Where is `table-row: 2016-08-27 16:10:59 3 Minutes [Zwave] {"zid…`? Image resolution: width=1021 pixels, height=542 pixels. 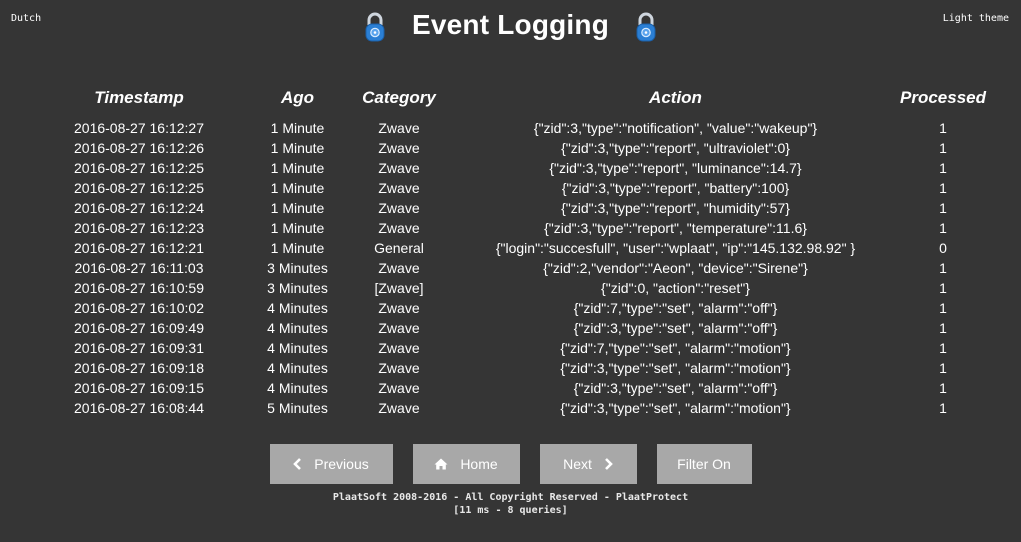
table-row: 2016-08-27 16:10:59 3 Minutes [Zwave] {"zid… is located at coordinates (508, 288).